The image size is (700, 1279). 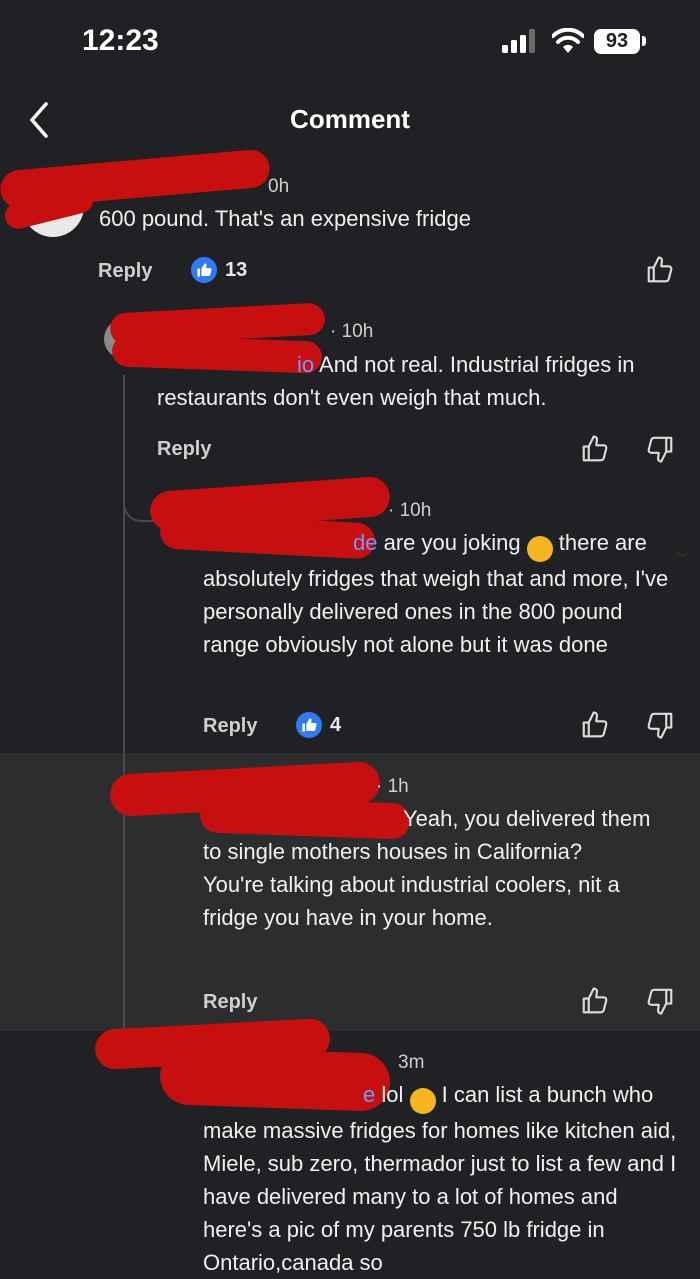 I want to click on cellular-signal-icon, so click(x=518, y=41).